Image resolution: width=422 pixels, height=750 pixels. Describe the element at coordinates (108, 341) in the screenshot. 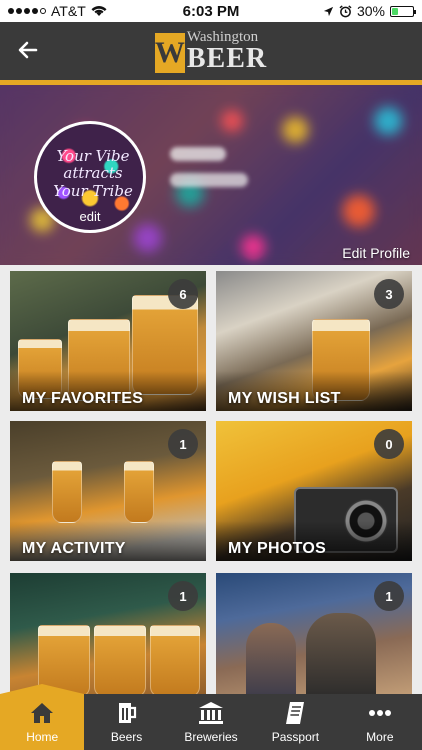

I see `my-favorites-tile: 6 MY FAVORITES` at that location.